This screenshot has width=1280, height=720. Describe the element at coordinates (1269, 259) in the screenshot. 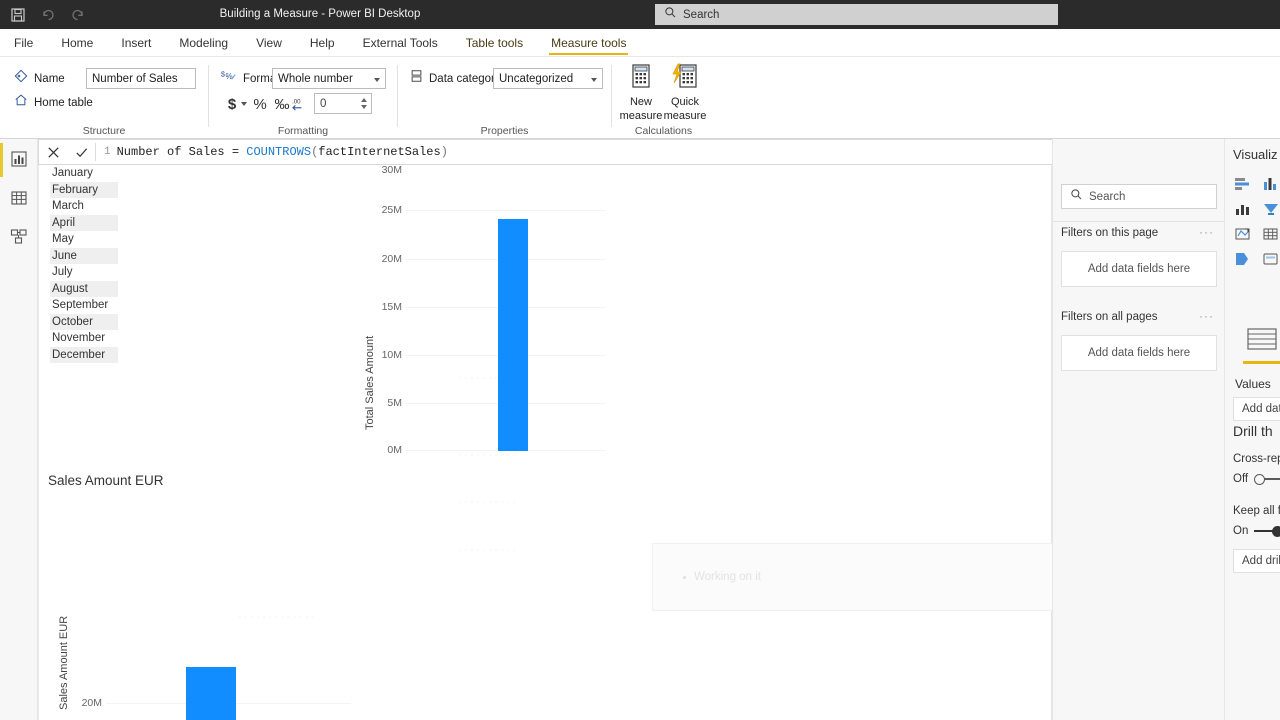

I see `slicer-icon` at that location.